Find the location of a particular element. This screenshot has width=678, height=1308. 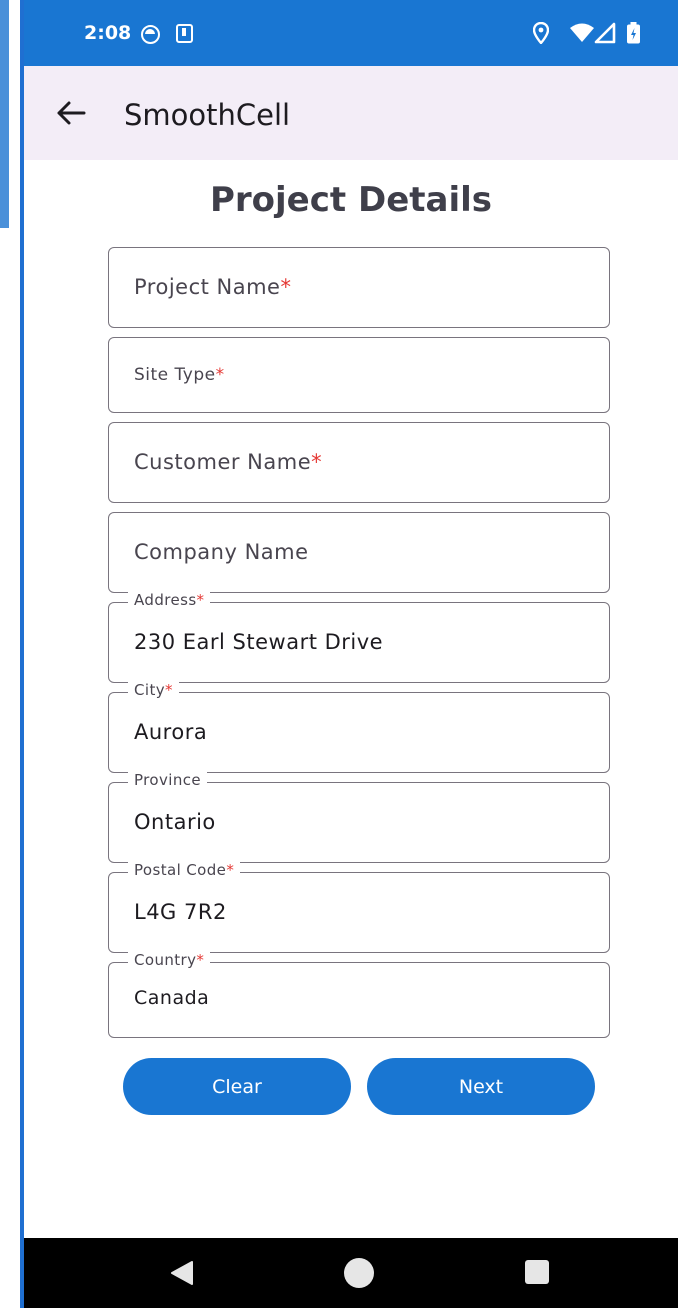

battery-icon is located at coordinates (633, 33).